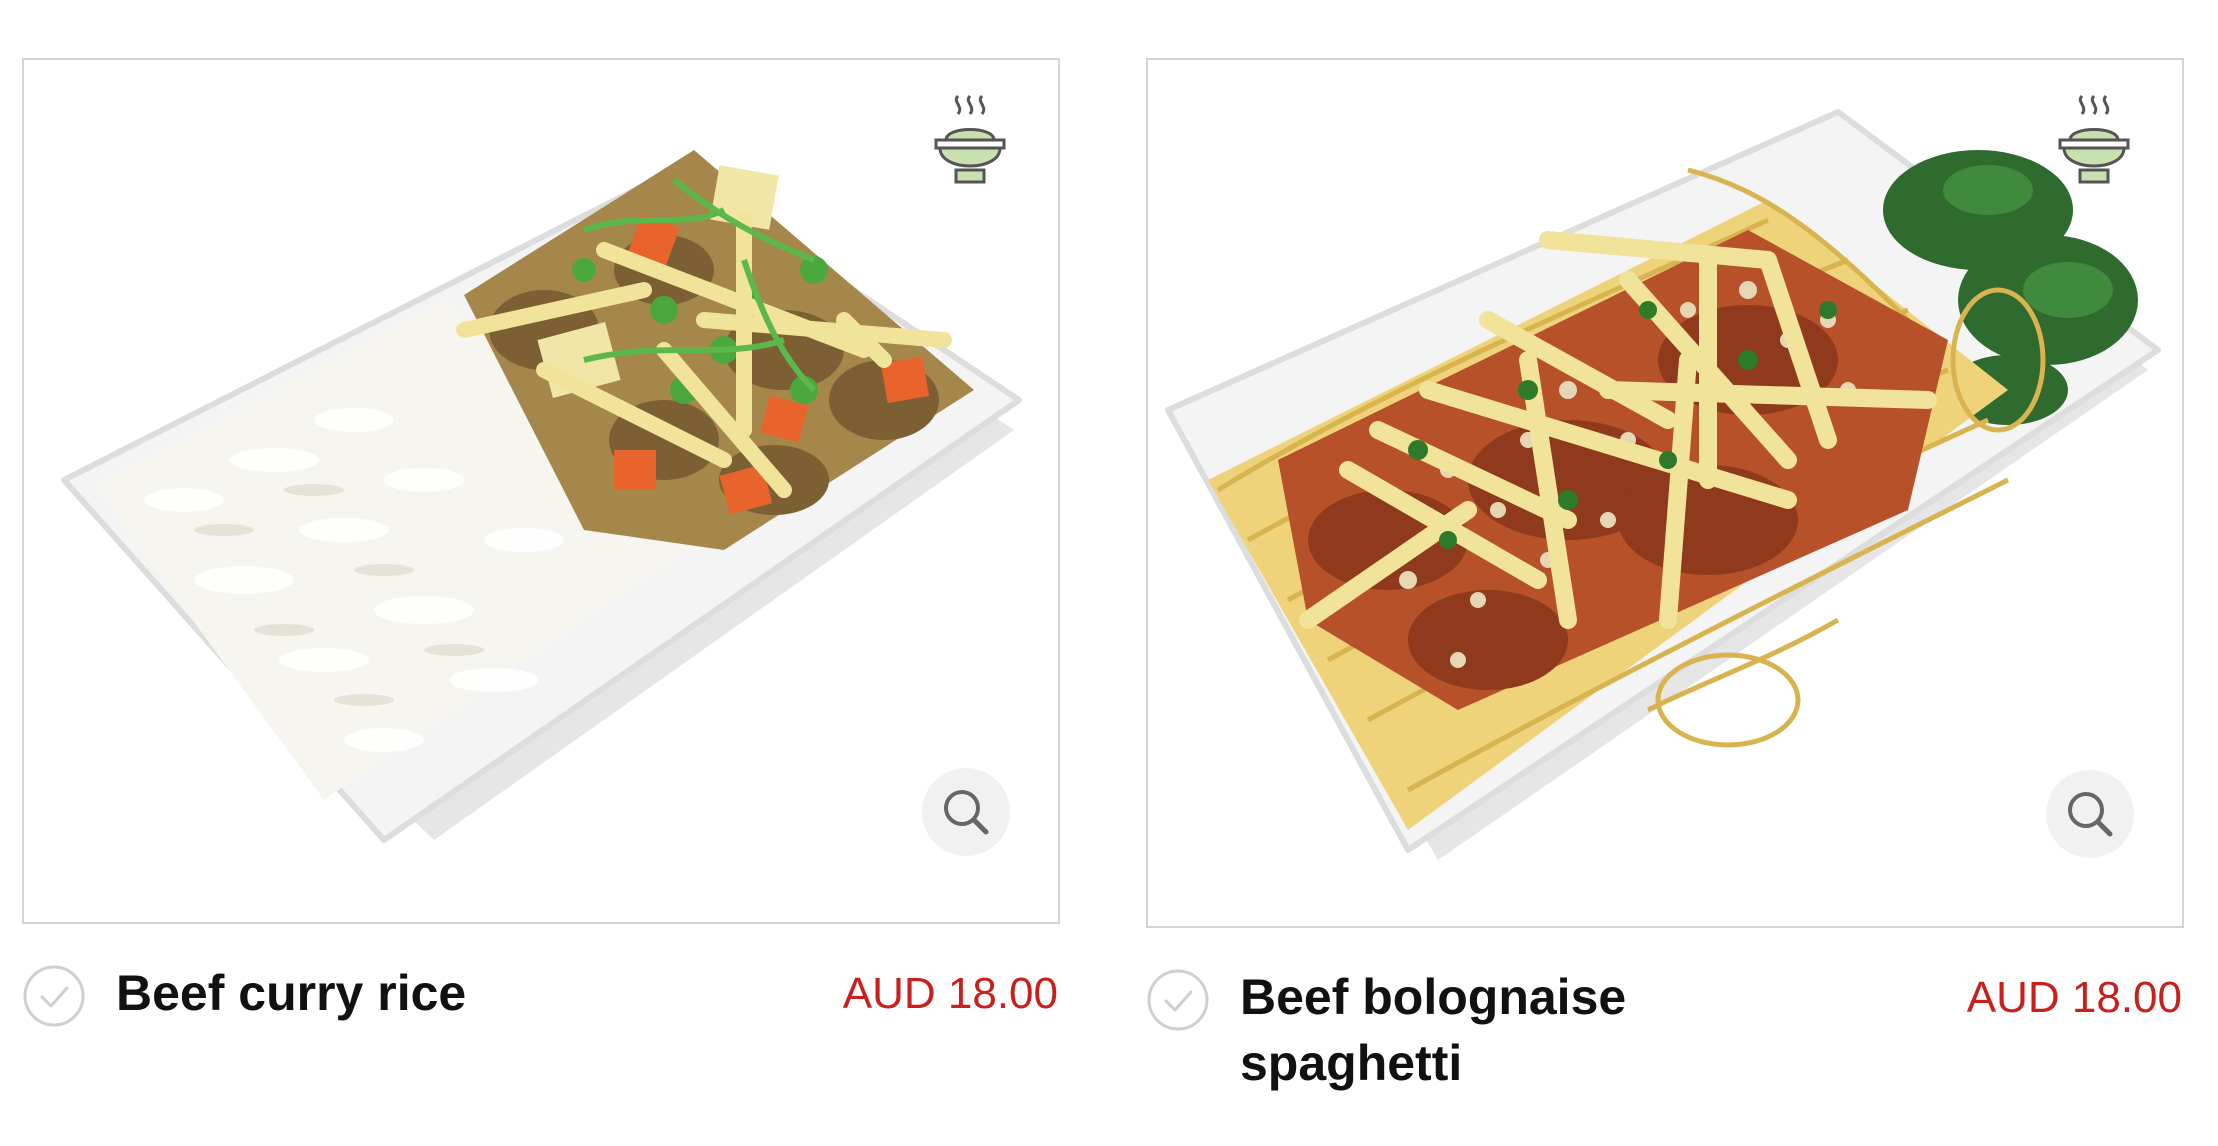 The height and width of the screenshot is (1146, 2218). Describe the element at coordinates (291, 993) in the screenshot. I see `meal-name: Beef curry rice` at that location.